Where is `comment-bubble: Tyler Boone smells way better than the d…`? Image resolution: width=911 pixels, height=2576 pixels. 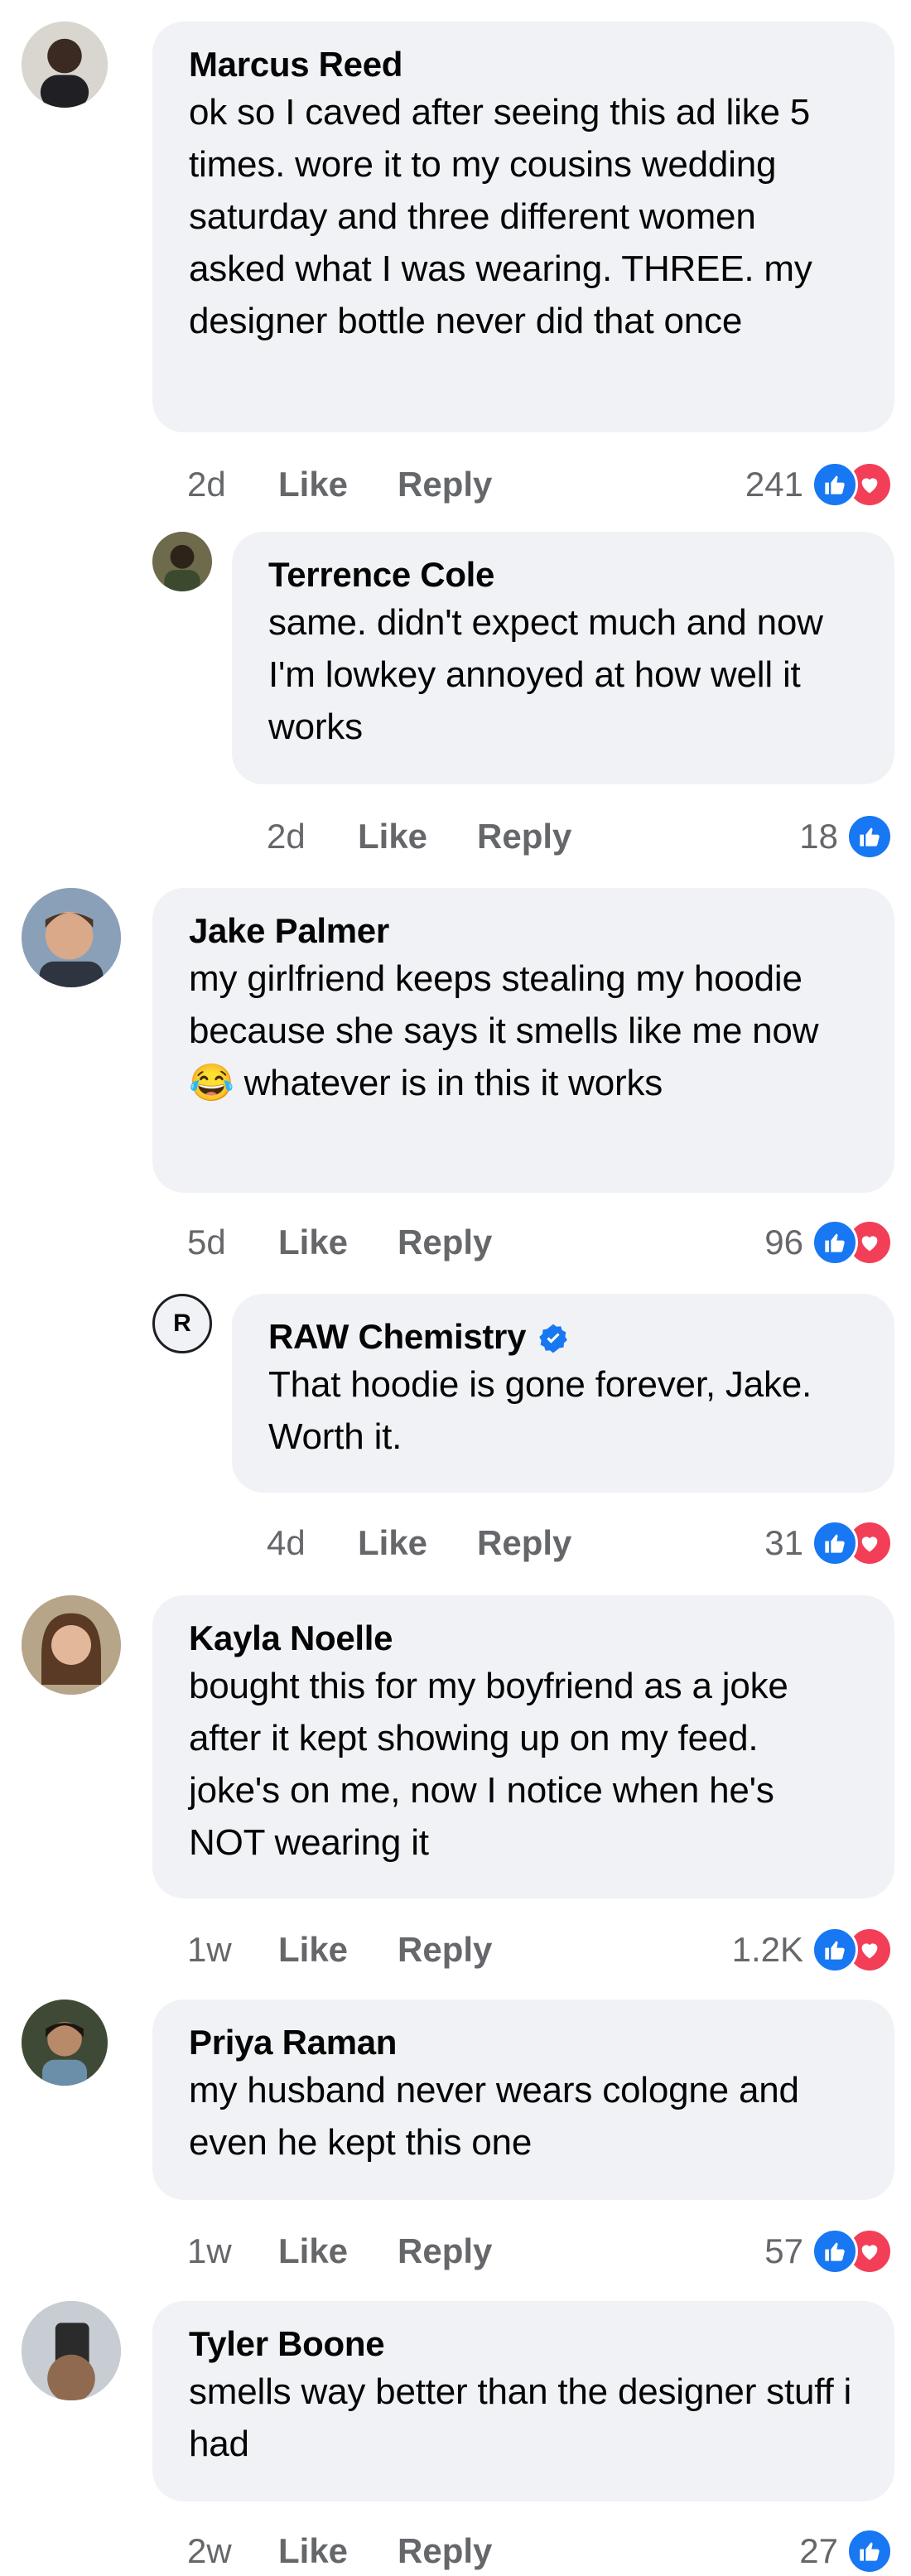
comment-bubble: Tyler Boone smells way better than the d… is located at coordinates (523, 2401).